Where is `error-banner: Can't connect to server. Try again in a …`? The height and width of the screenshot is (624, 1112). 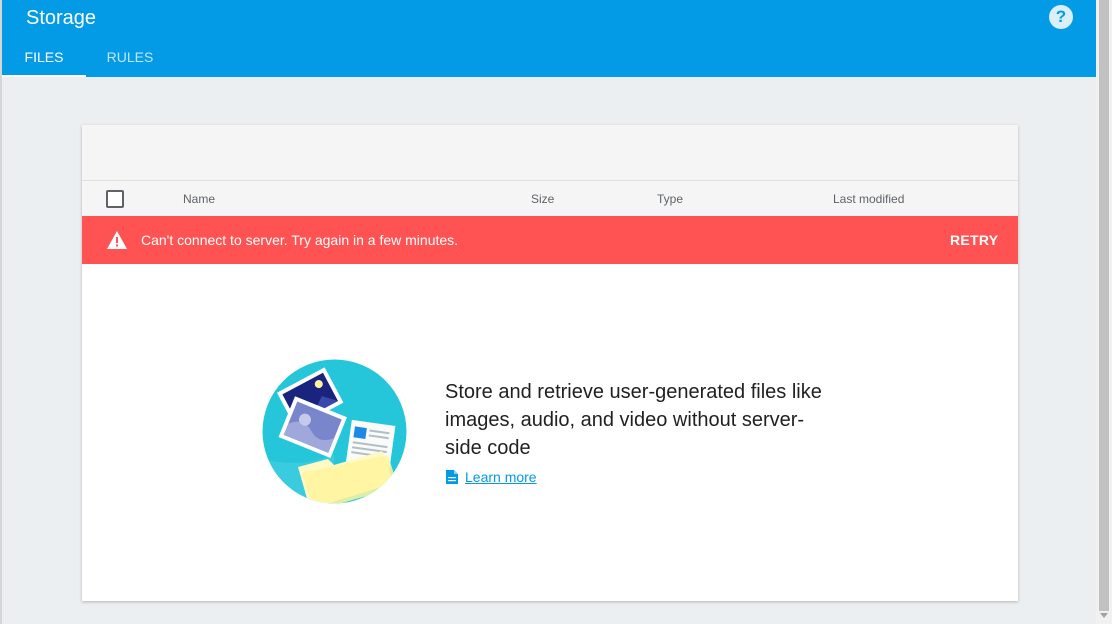 error-banner: Can't connect to server. Try again in a … is located at coordinates (550, 240).